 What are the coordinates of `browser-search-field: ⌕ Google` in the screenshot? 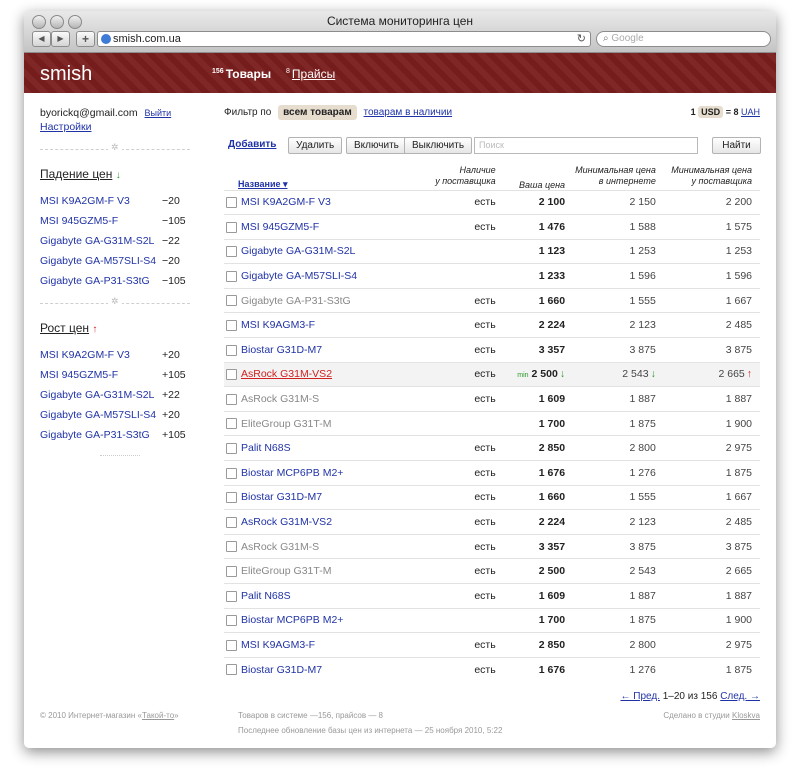 It's located at (683, 39).